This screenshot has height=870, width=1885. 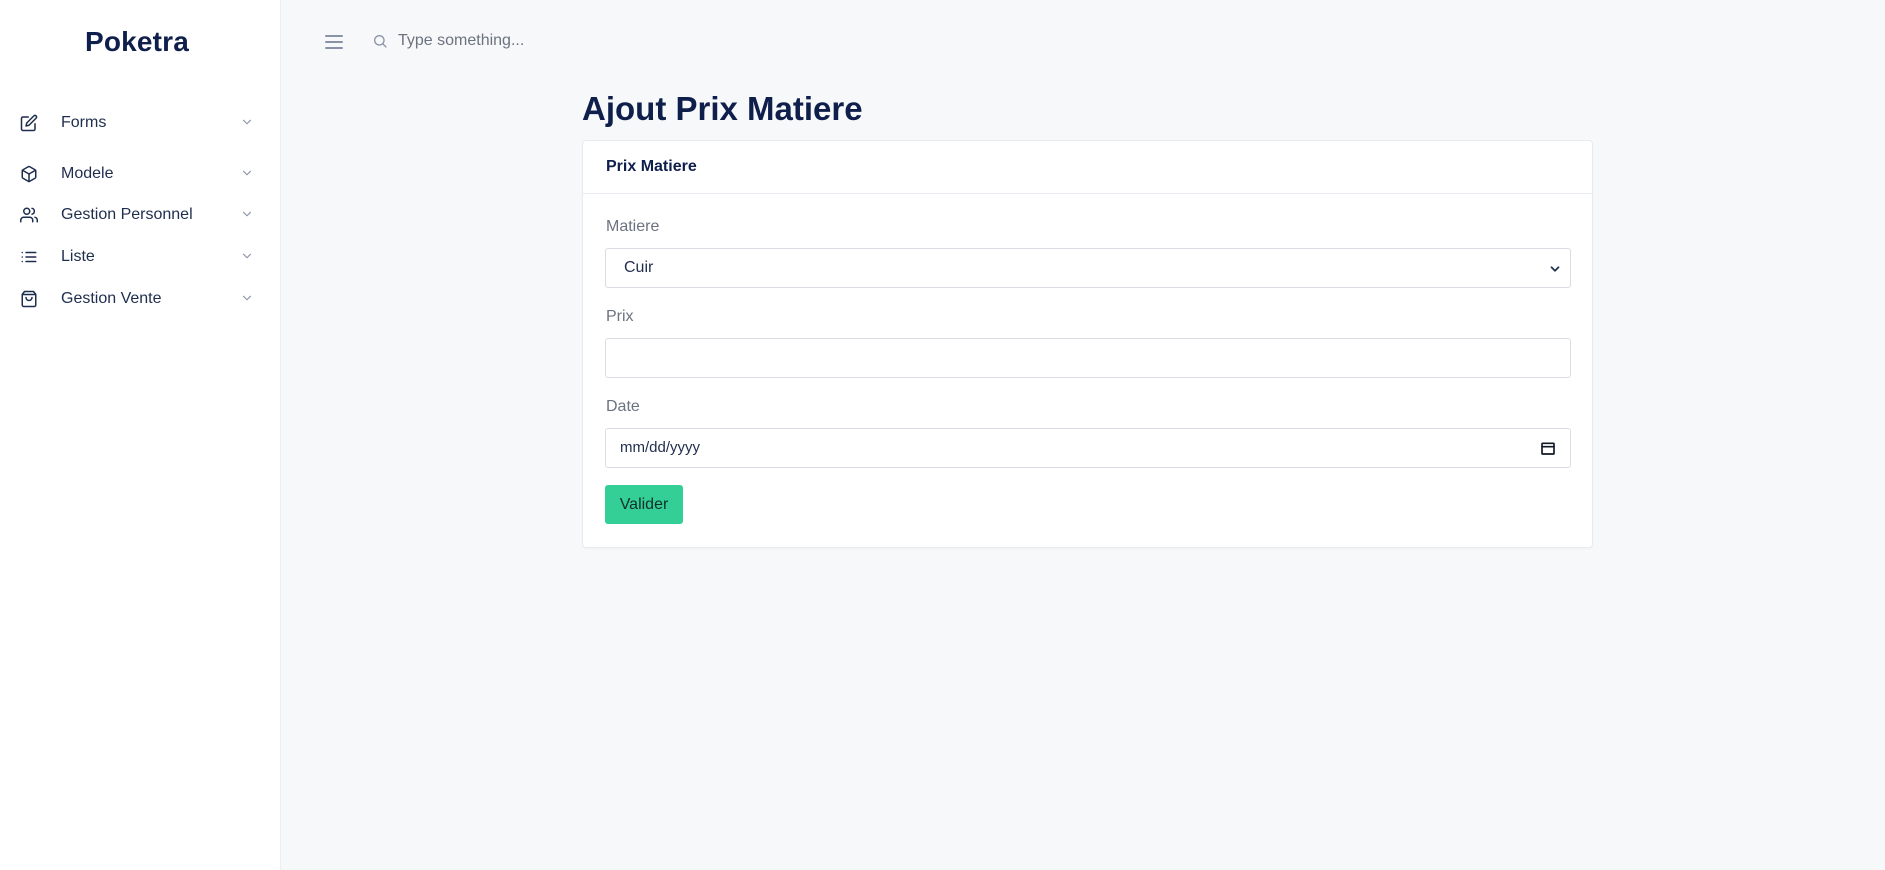 What do you see at coordinates (78, 256) in the screenshot?
I see `sidebar-item-label: Liste` at bounding box center [78, 256].